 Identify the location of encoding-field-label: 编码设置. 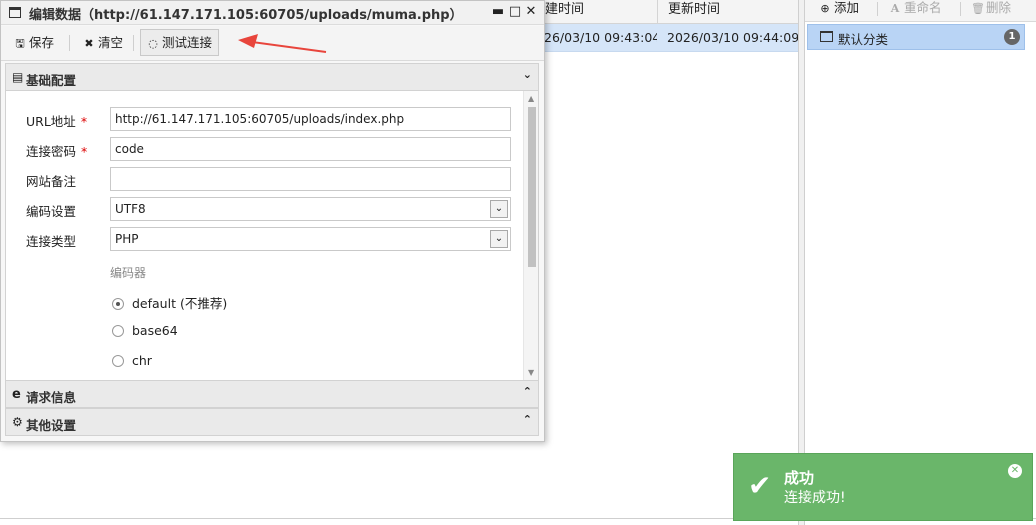
(51, 211).